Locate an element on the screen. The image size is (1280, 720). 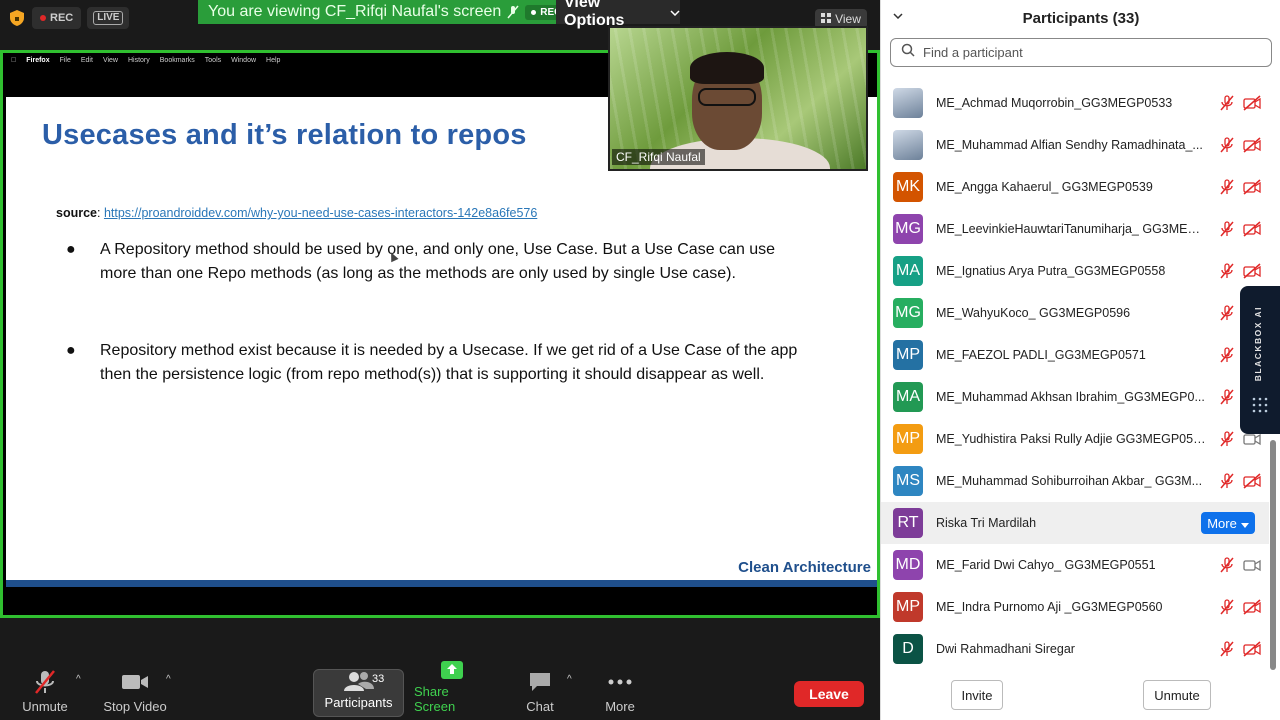
avatar: MS is located at coordinates (908, 481).